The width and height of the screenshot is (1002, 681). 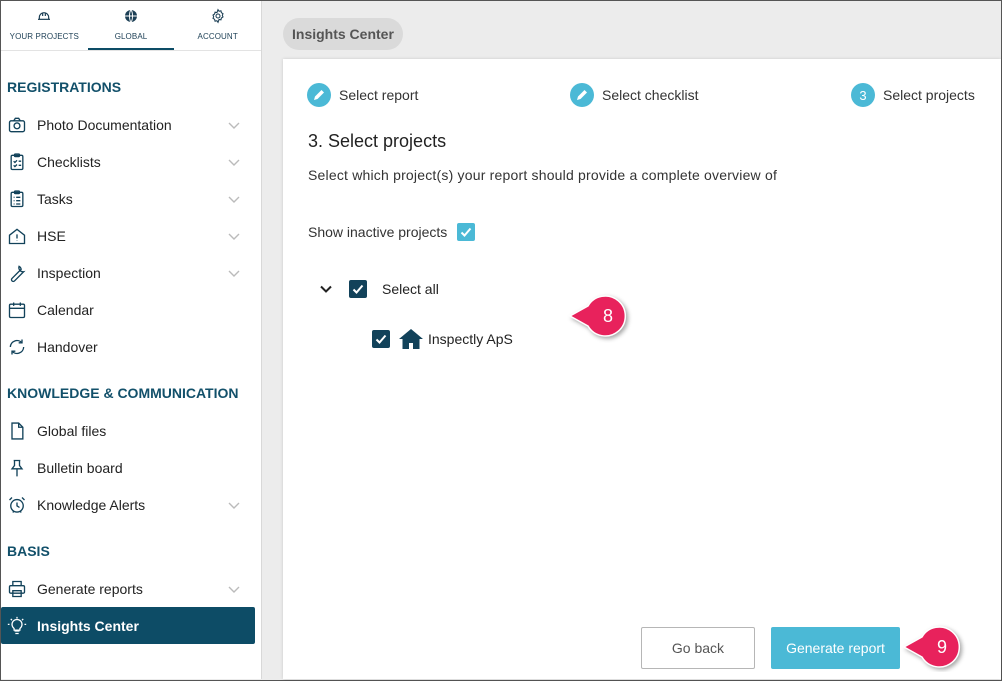 I want to click on tab-label: GLOBAL, so click(x=131, y=36).